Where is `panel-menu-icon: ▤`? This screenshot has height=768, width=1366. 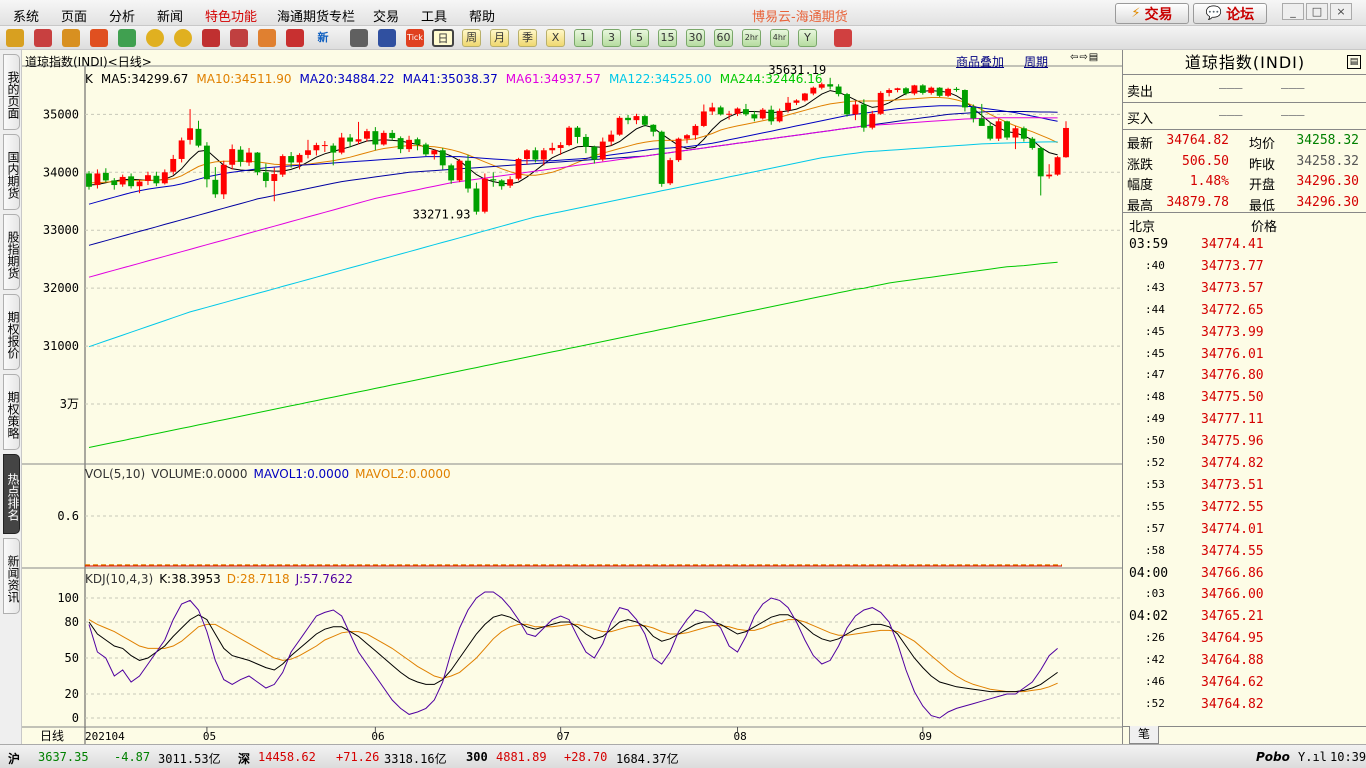
panel-menu-icon: ▤ is located at coordinates (1354, 62).